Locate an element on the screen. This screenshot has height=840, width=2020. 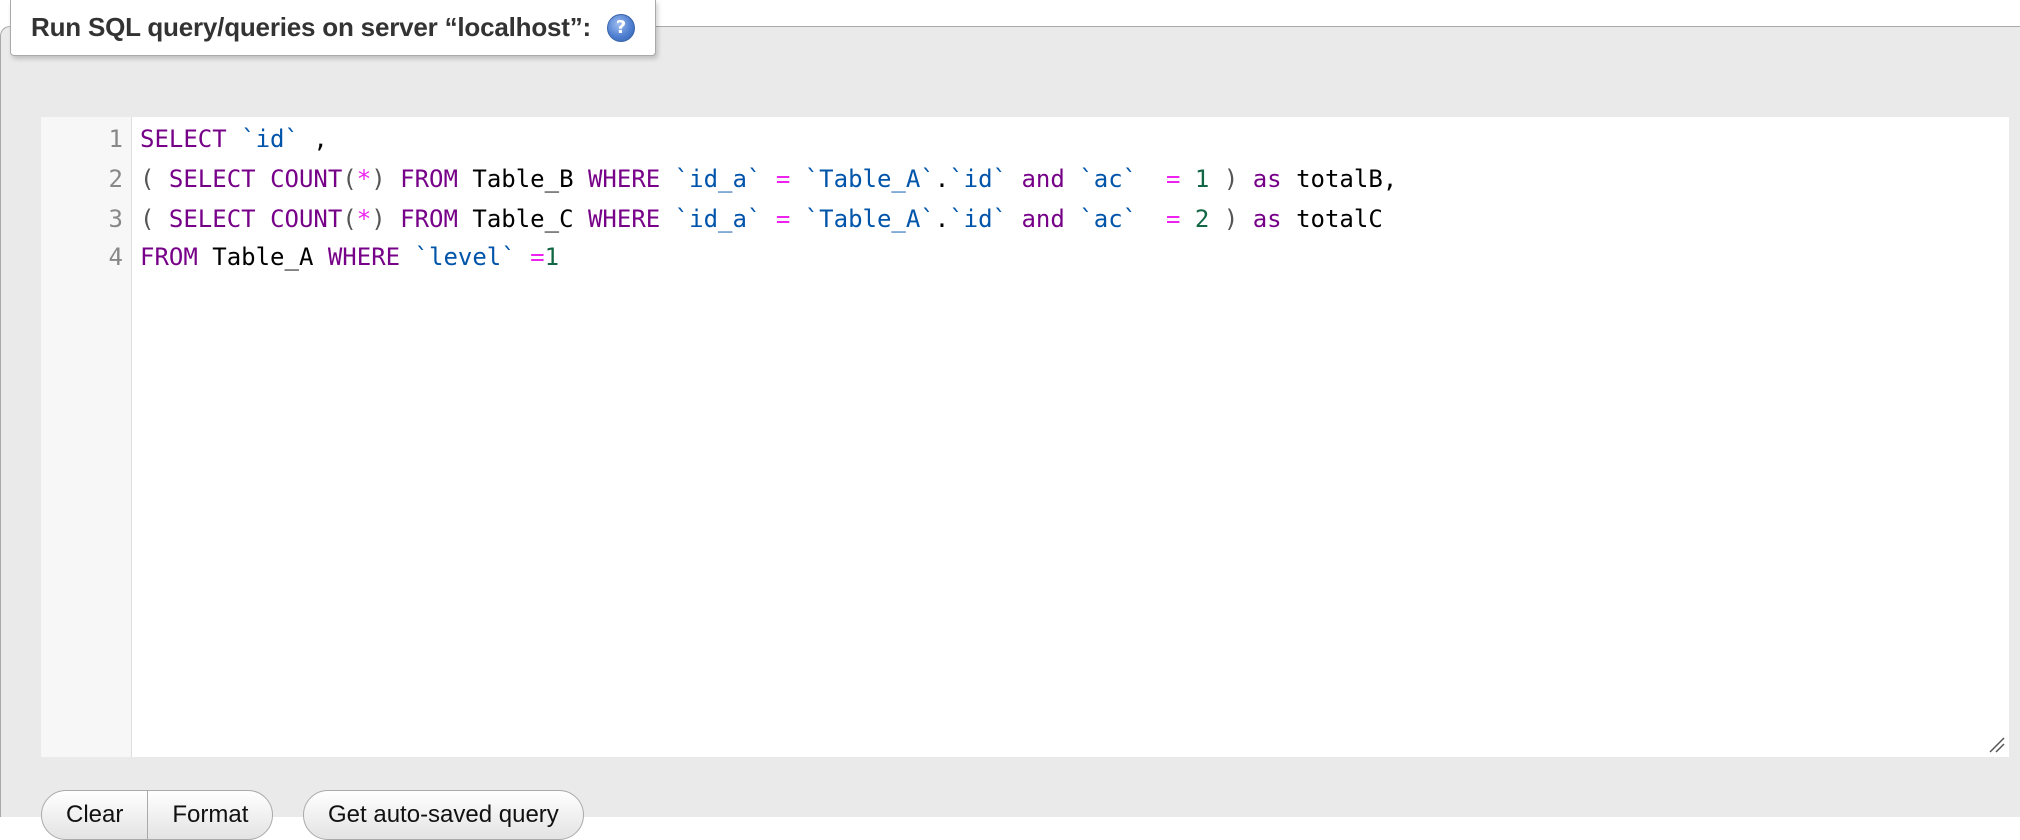
code-token: Table_B is located at coordinates (522, 179).